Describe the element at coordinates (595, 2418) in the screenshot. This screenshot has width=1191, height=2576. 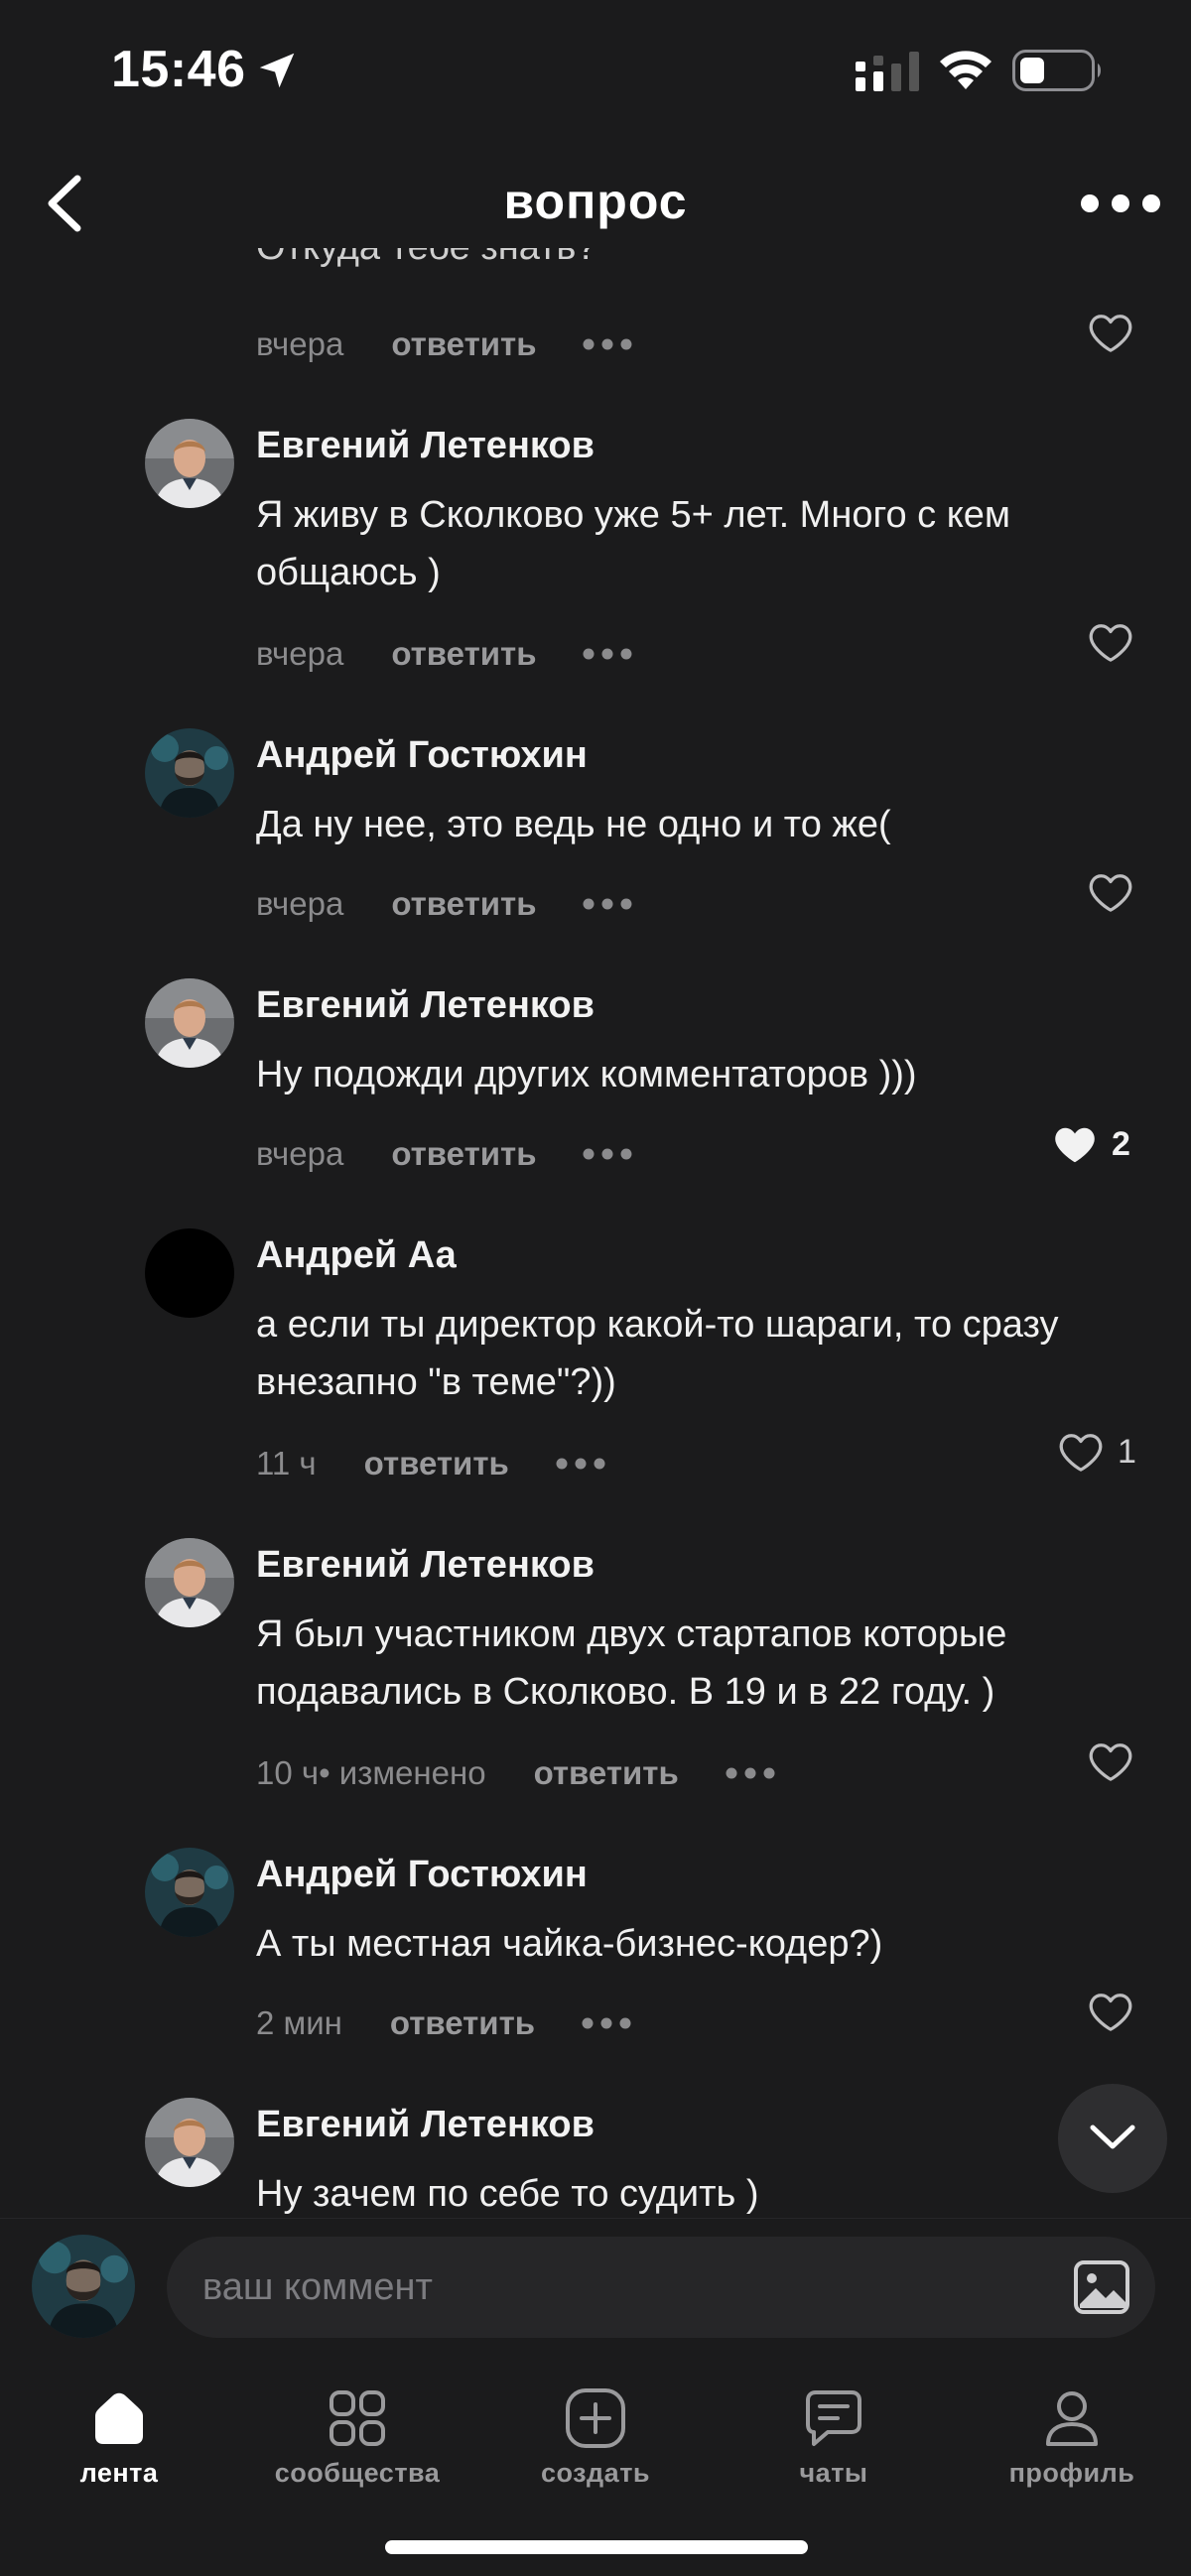
I see `plus-square-icon` at that location.